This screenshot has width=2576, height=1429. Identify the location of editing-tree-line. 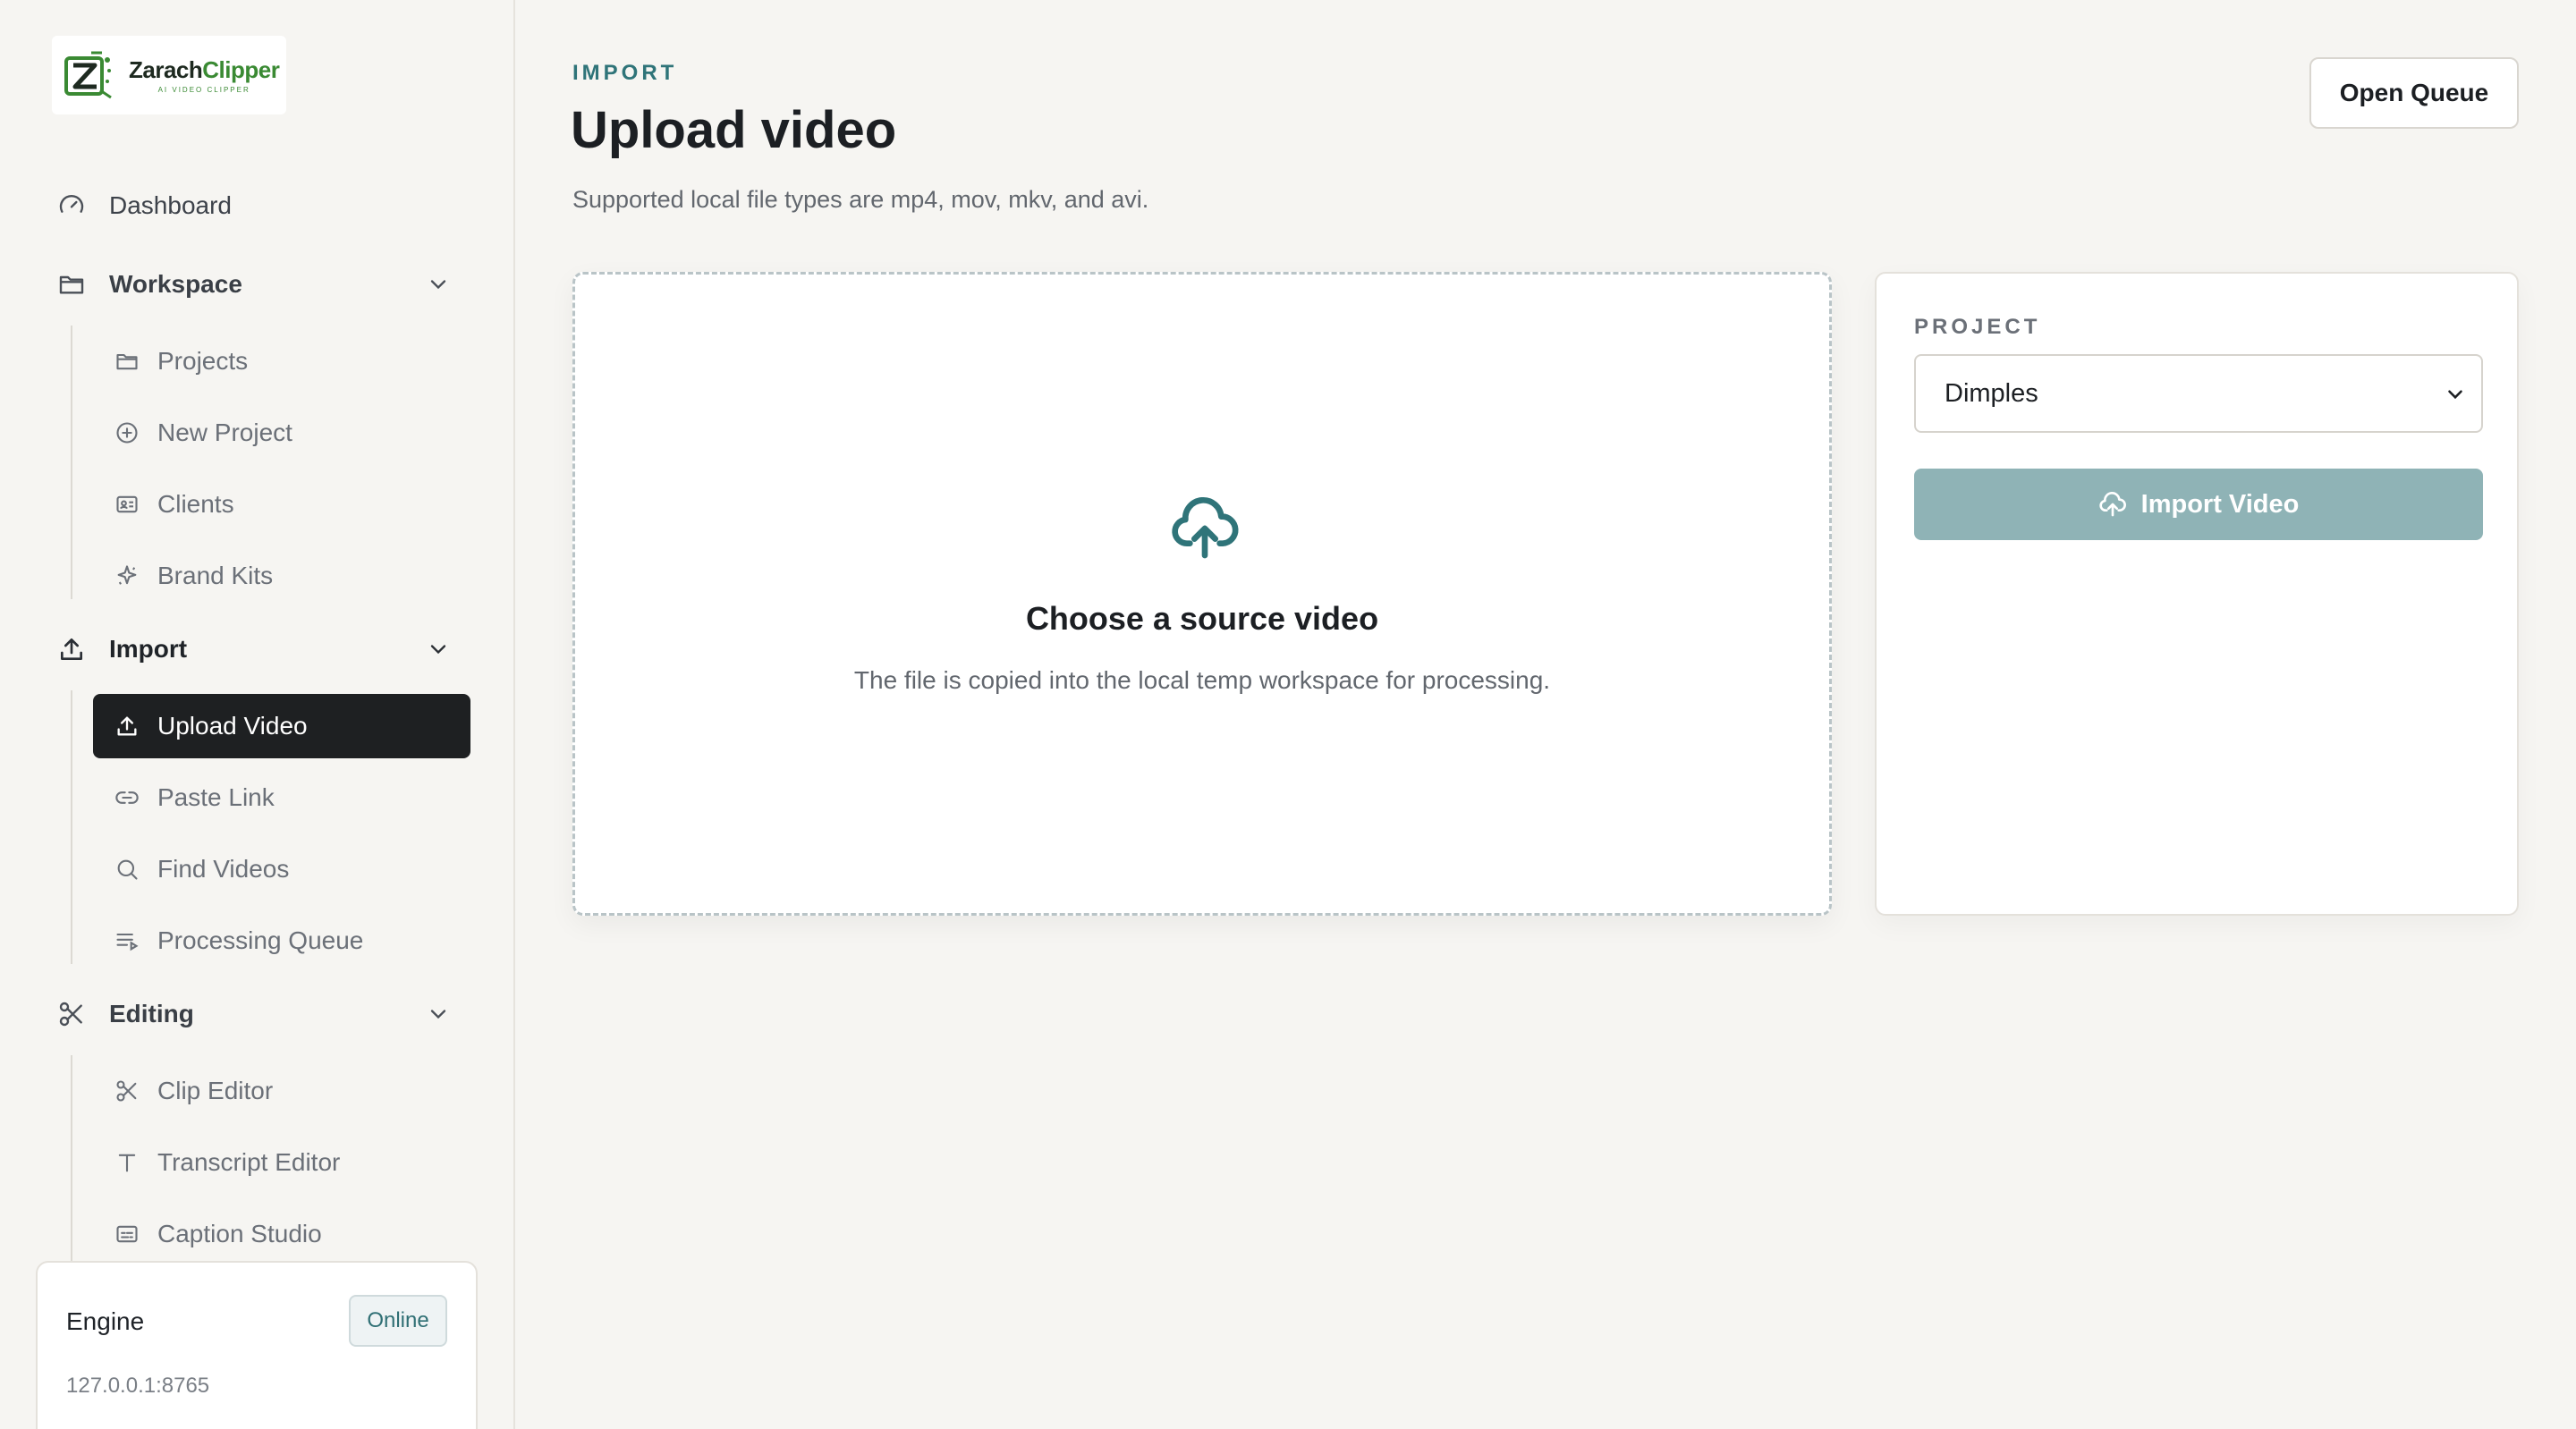
(71, 1162).